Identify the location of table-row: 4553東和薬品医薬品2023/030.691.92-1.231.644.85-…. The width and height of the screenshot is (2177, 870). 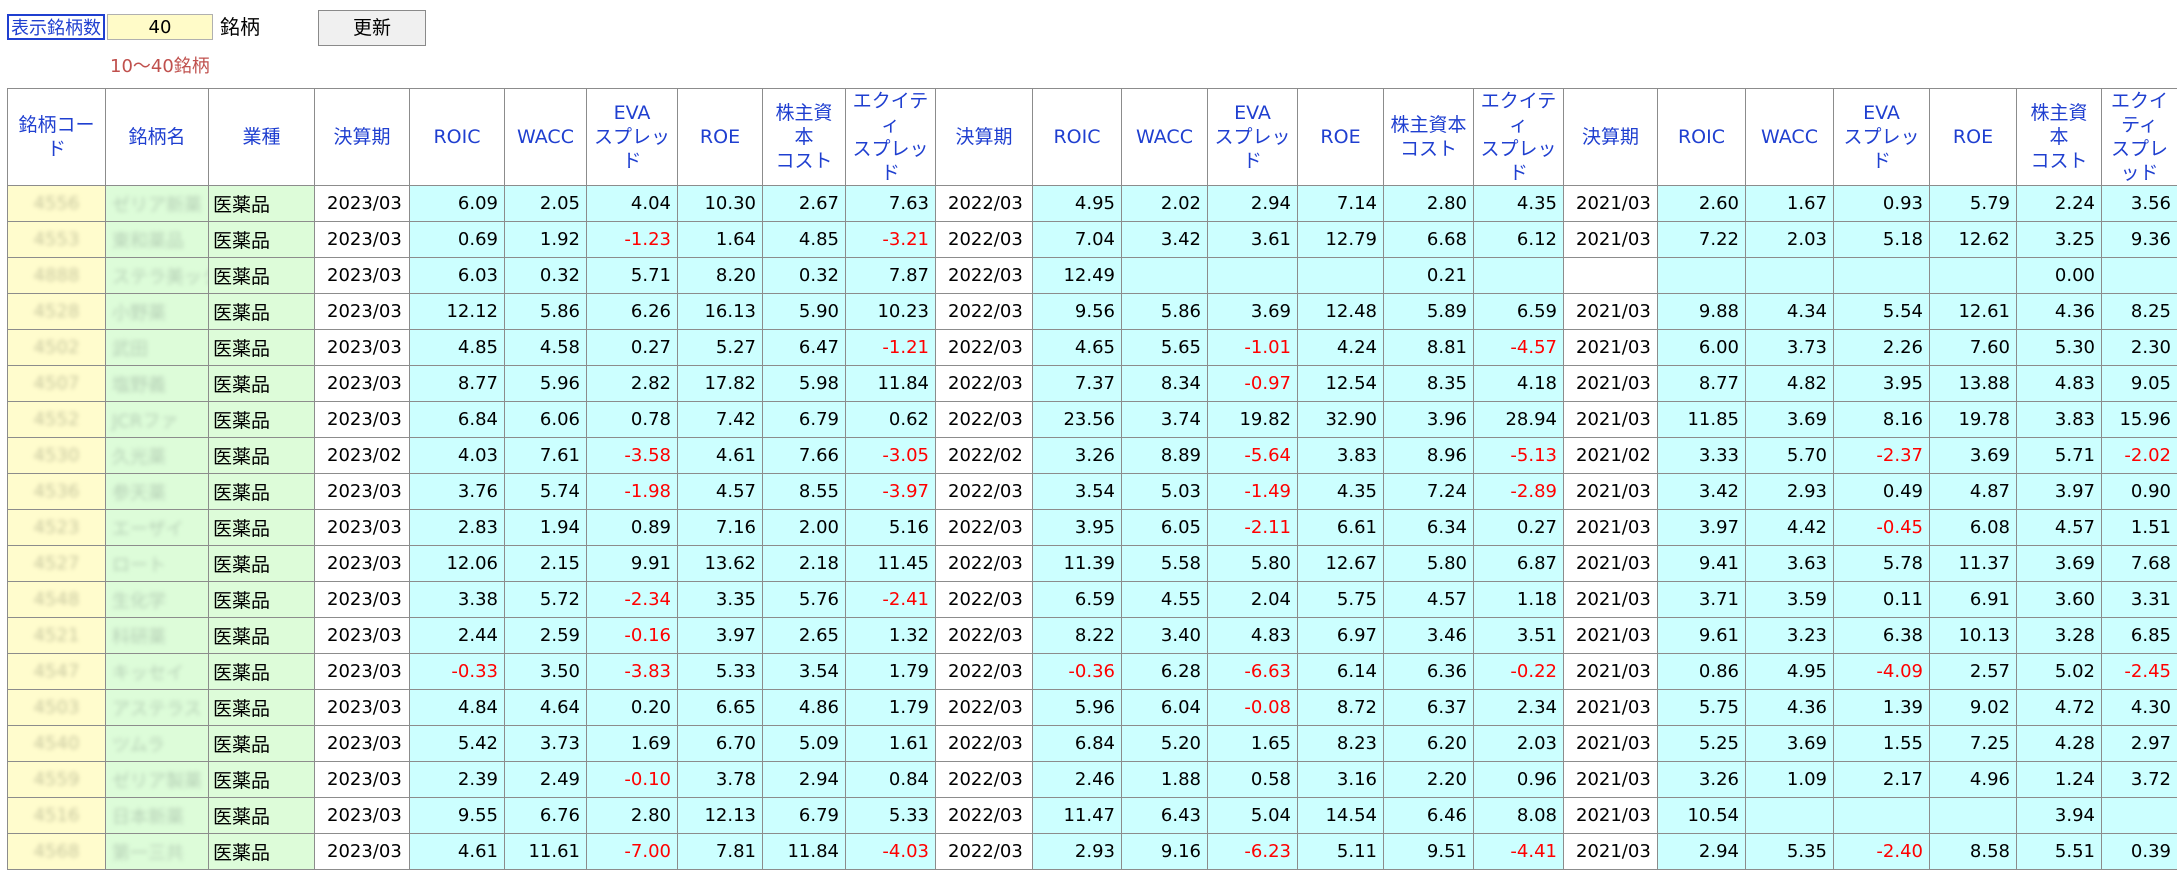
(1092, 240).